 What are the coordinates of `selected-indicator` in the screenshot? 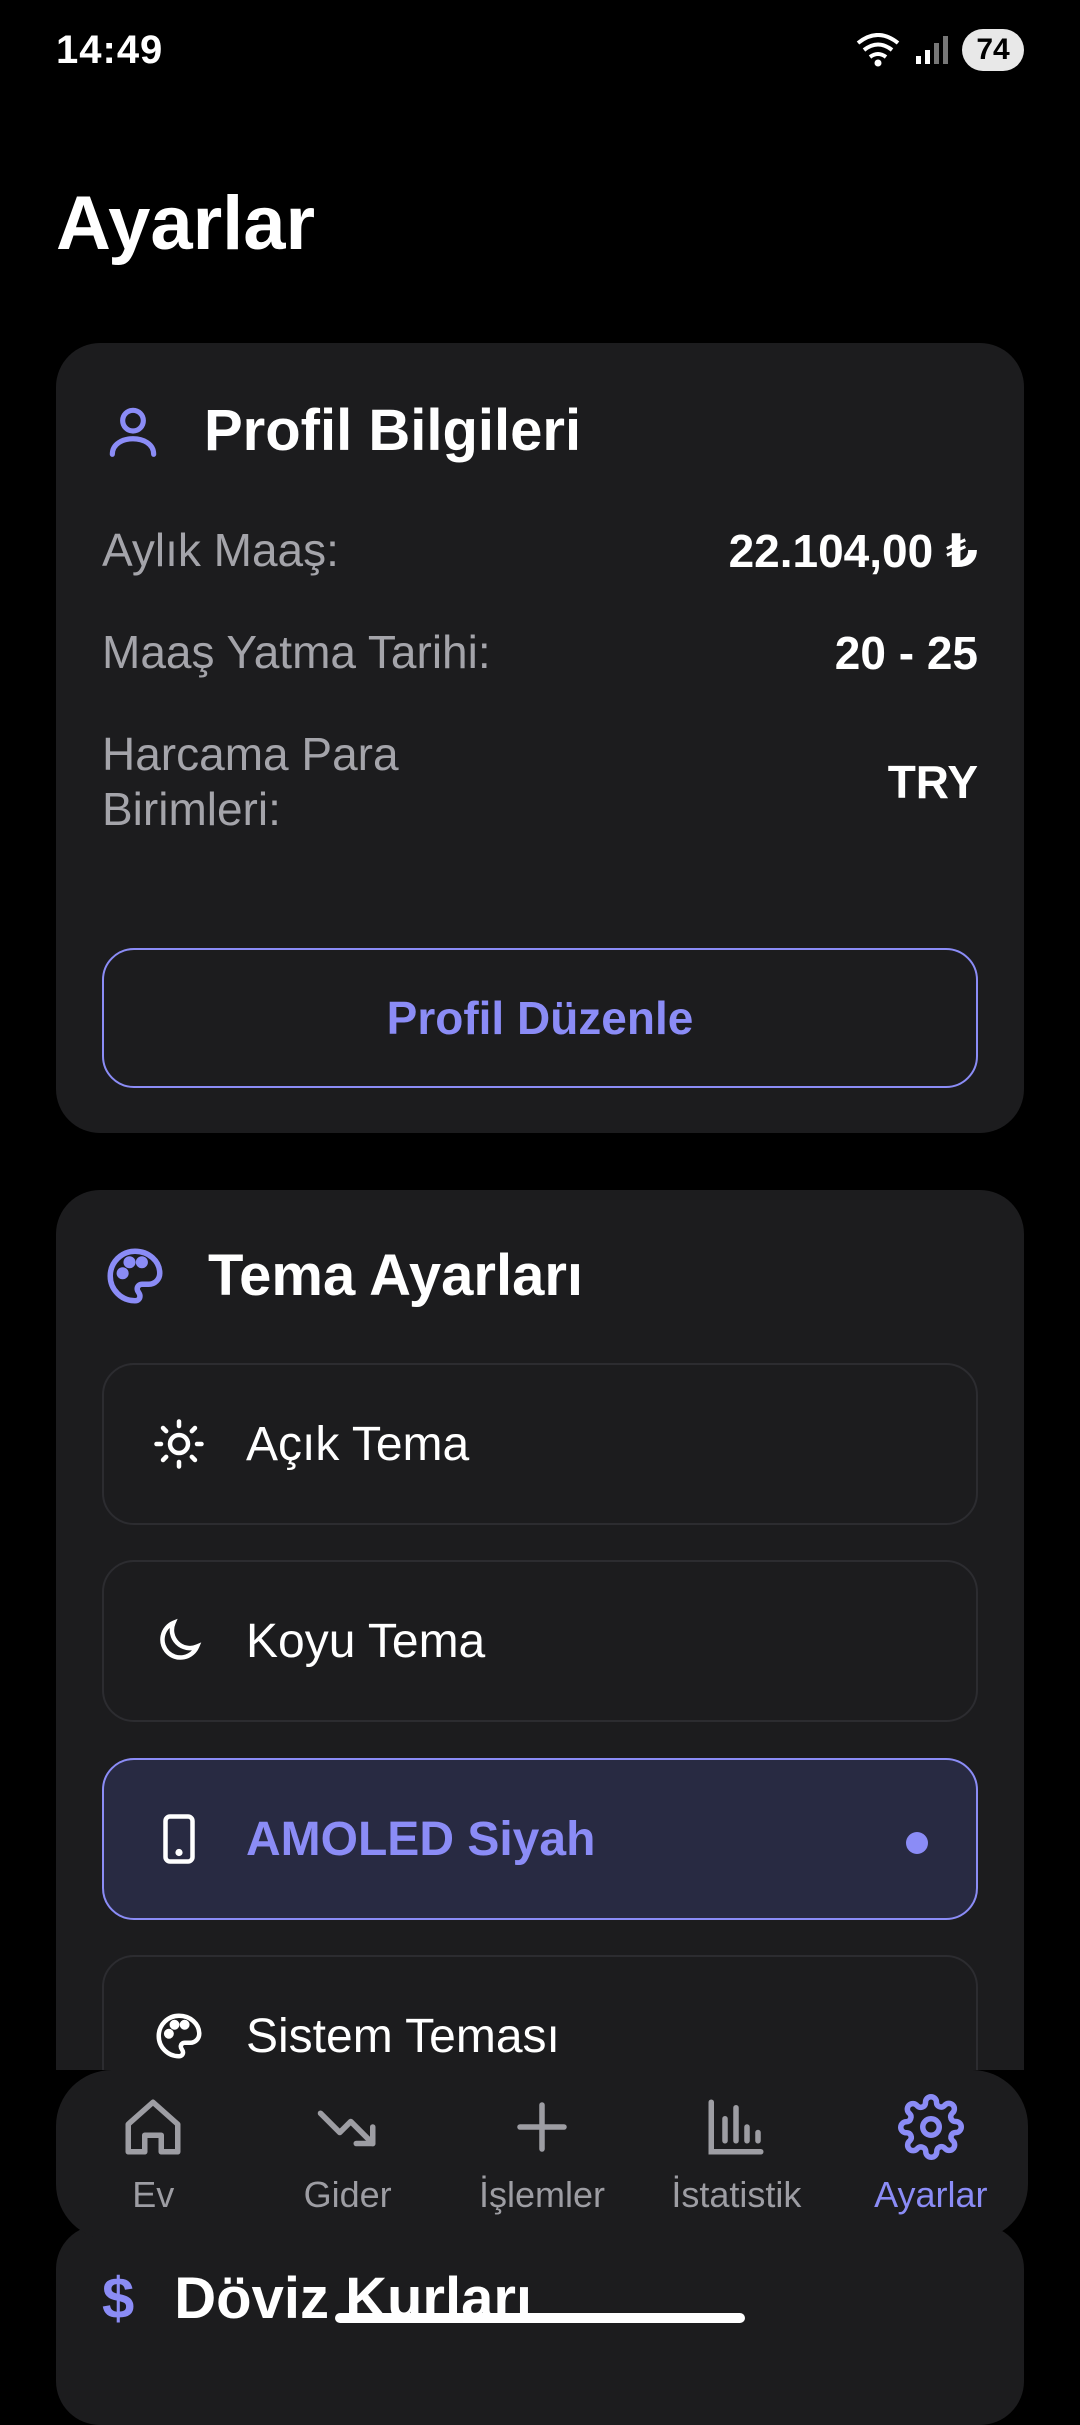 It's located at (917, 1843).